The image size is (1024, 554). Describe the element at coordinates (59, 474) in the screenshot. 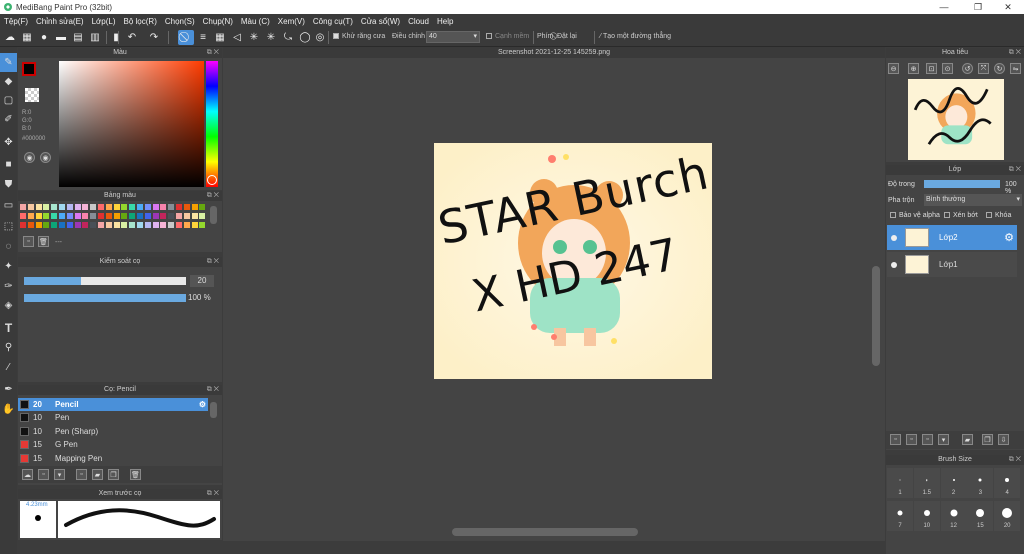

I see `brush-menu-icon: ▾` at that location.